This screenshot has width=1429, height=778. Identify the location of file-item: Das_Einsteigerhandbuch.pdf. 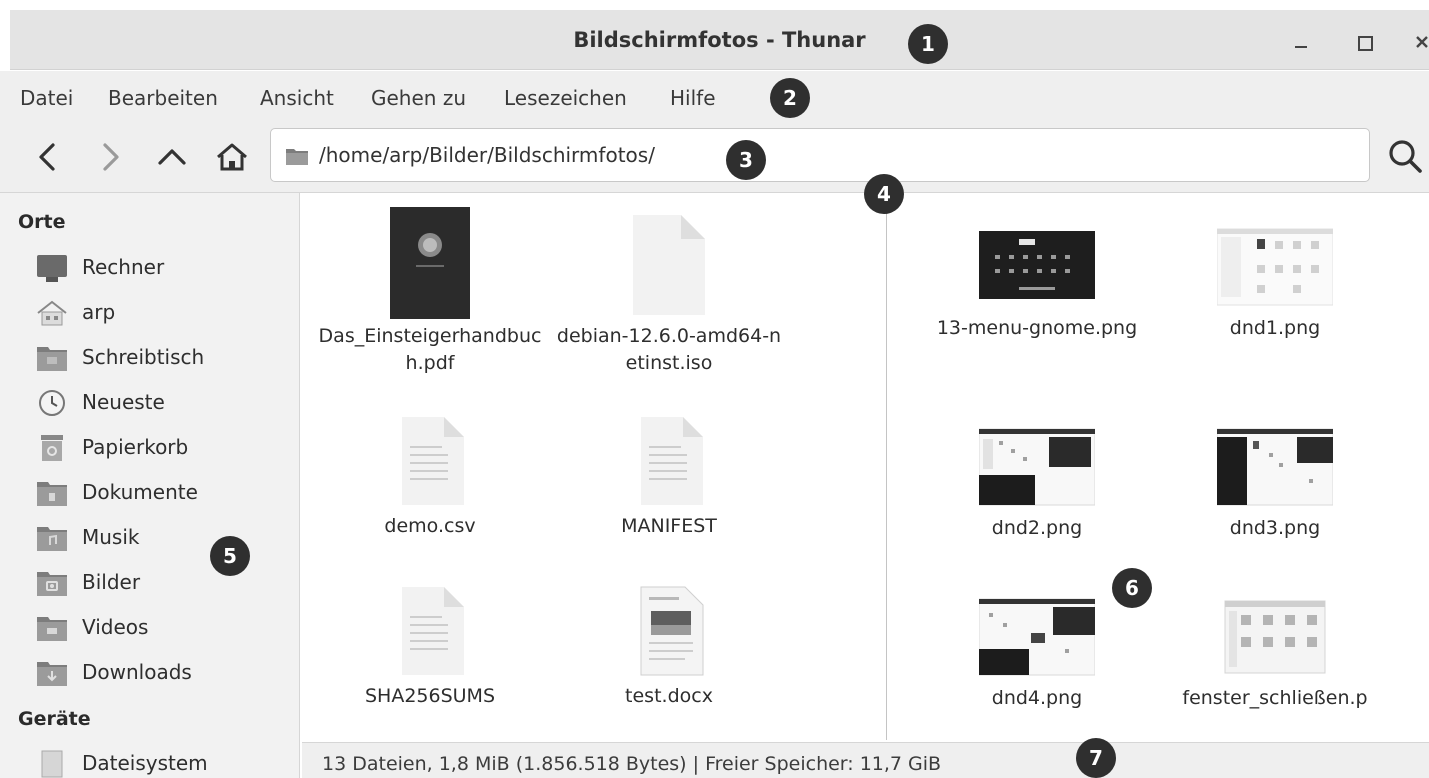
(430, 292).